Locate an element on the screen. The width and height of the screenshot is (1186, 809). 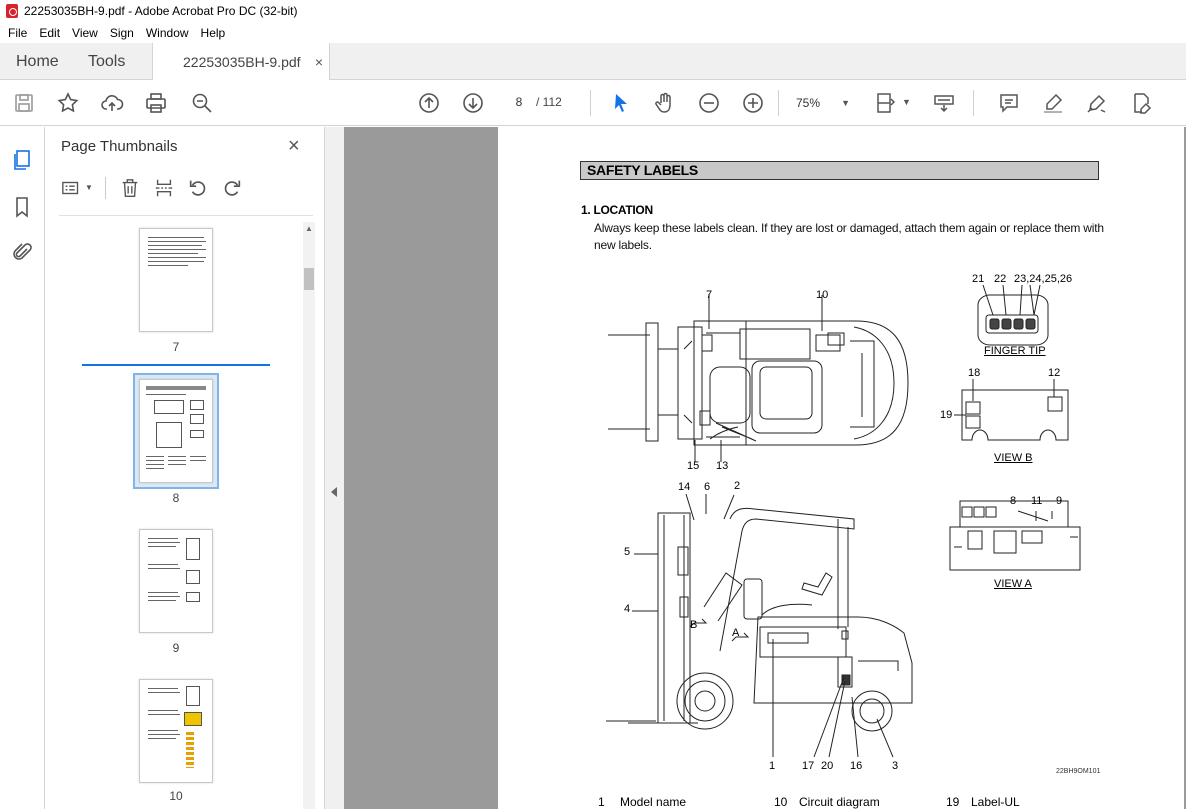
thumbnail-scrollbar: ▲ is located at coordinates (309, 515).